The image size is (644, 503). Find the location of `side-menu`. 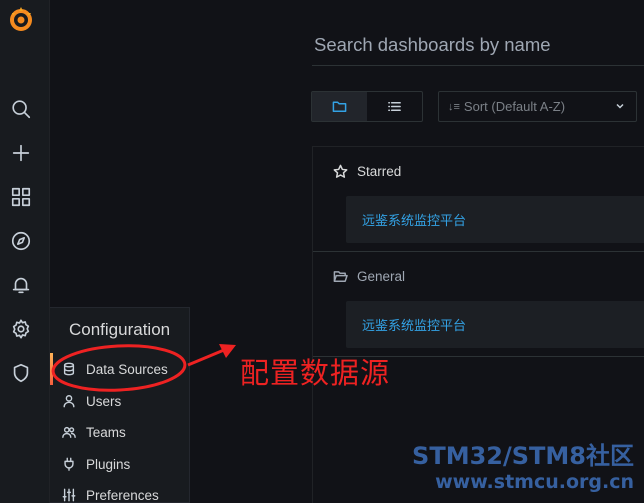

side-menu is located at coordinates (25, 251).